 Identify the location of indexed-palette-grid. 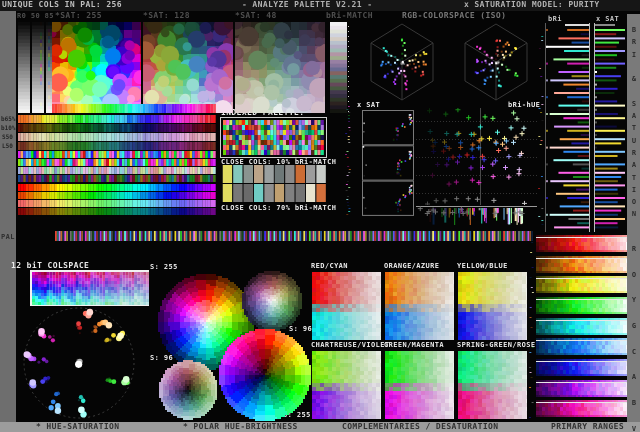
(273, 137).